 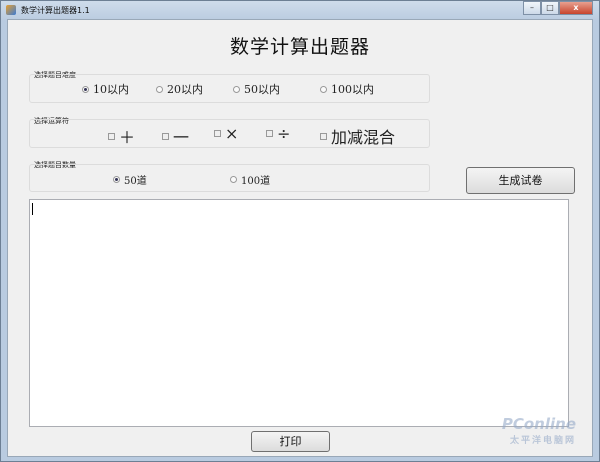 I want to click on close-button: x, so click(x=576, y=8).